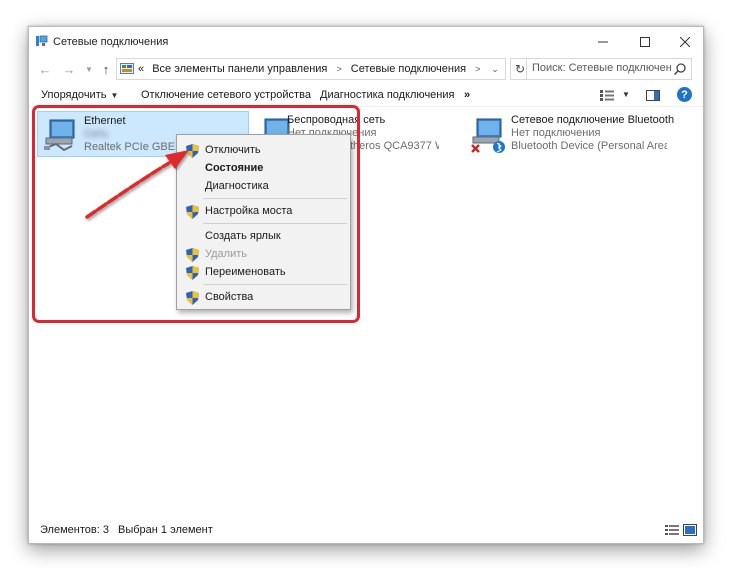  I want to click on recent-locations-button: ▼, so click(89, 69).